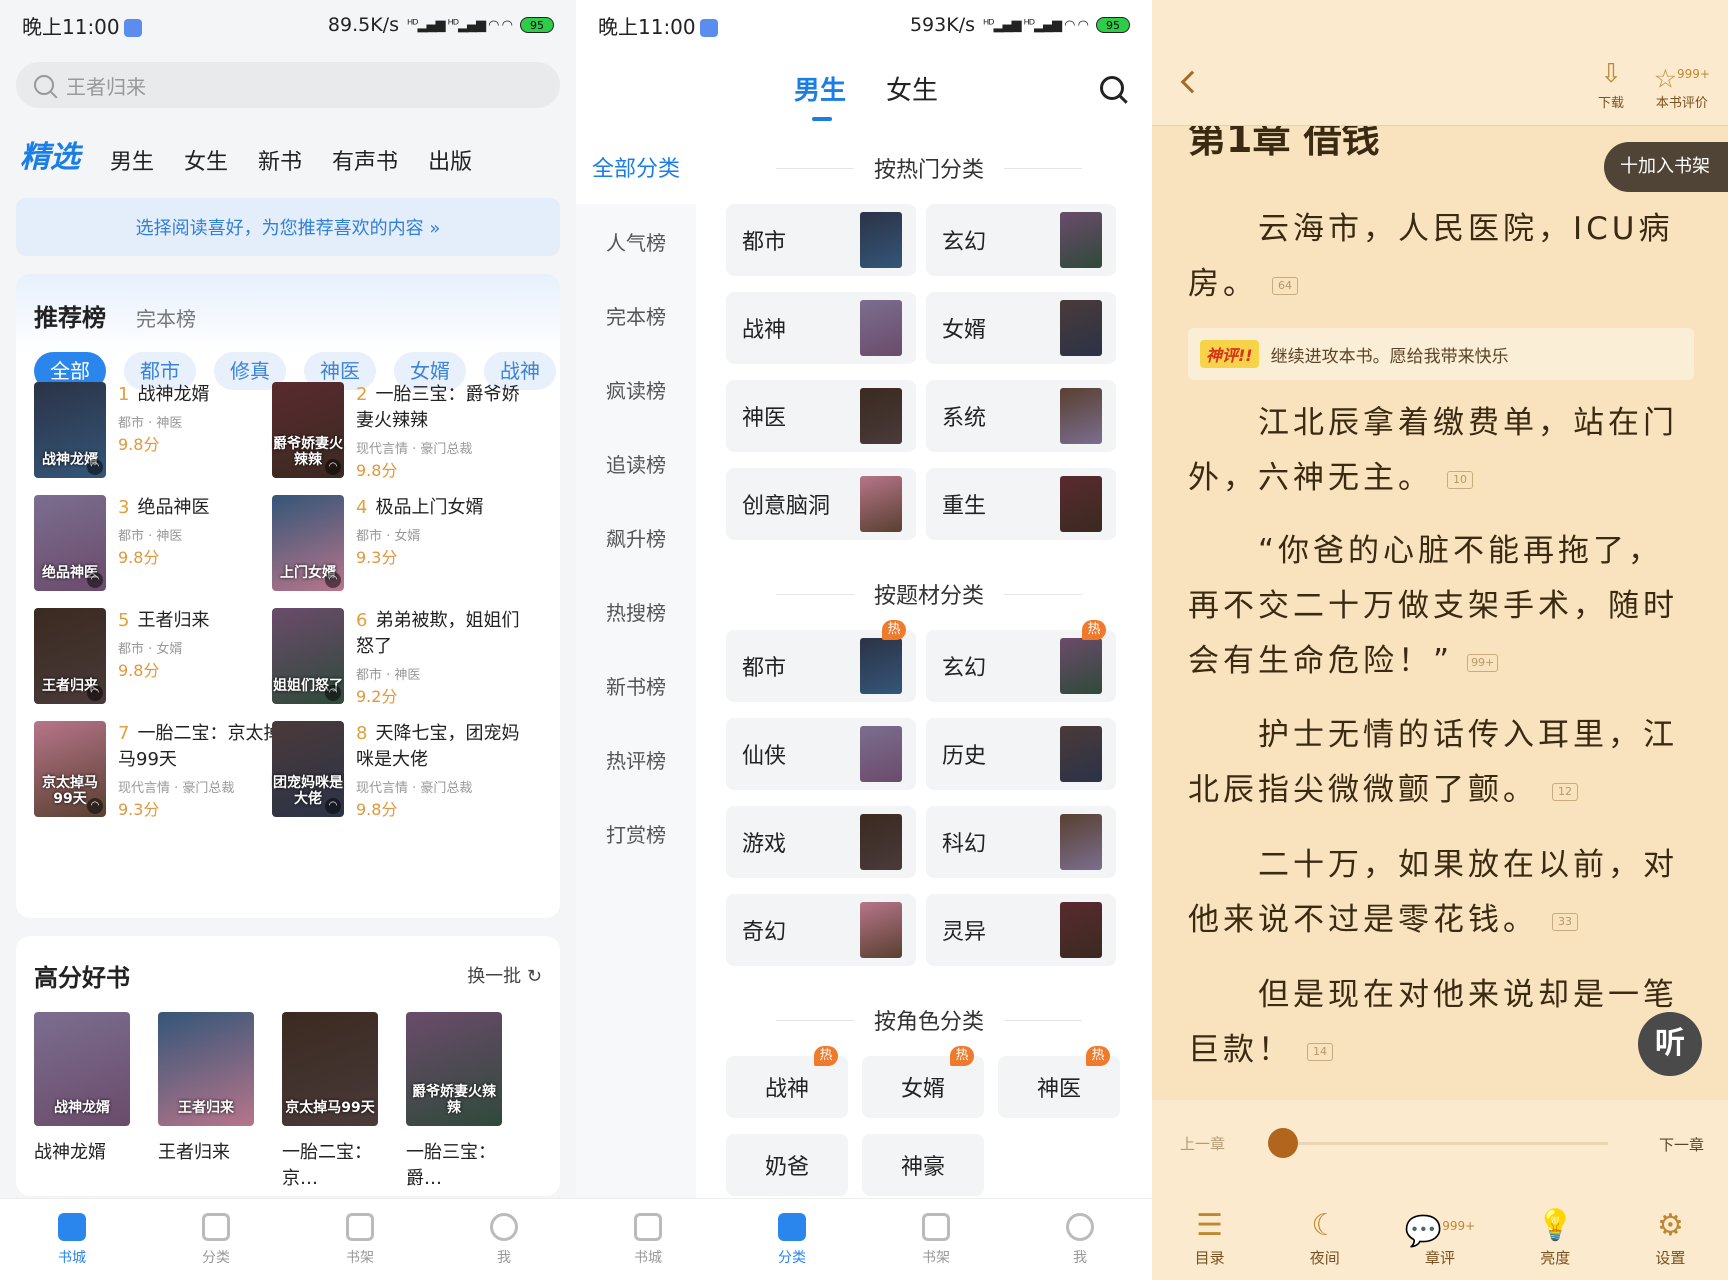  Describe the element at coordinates (1611, 84) in the screenshot. I see `download-button: ⇩ 下载` at that location.